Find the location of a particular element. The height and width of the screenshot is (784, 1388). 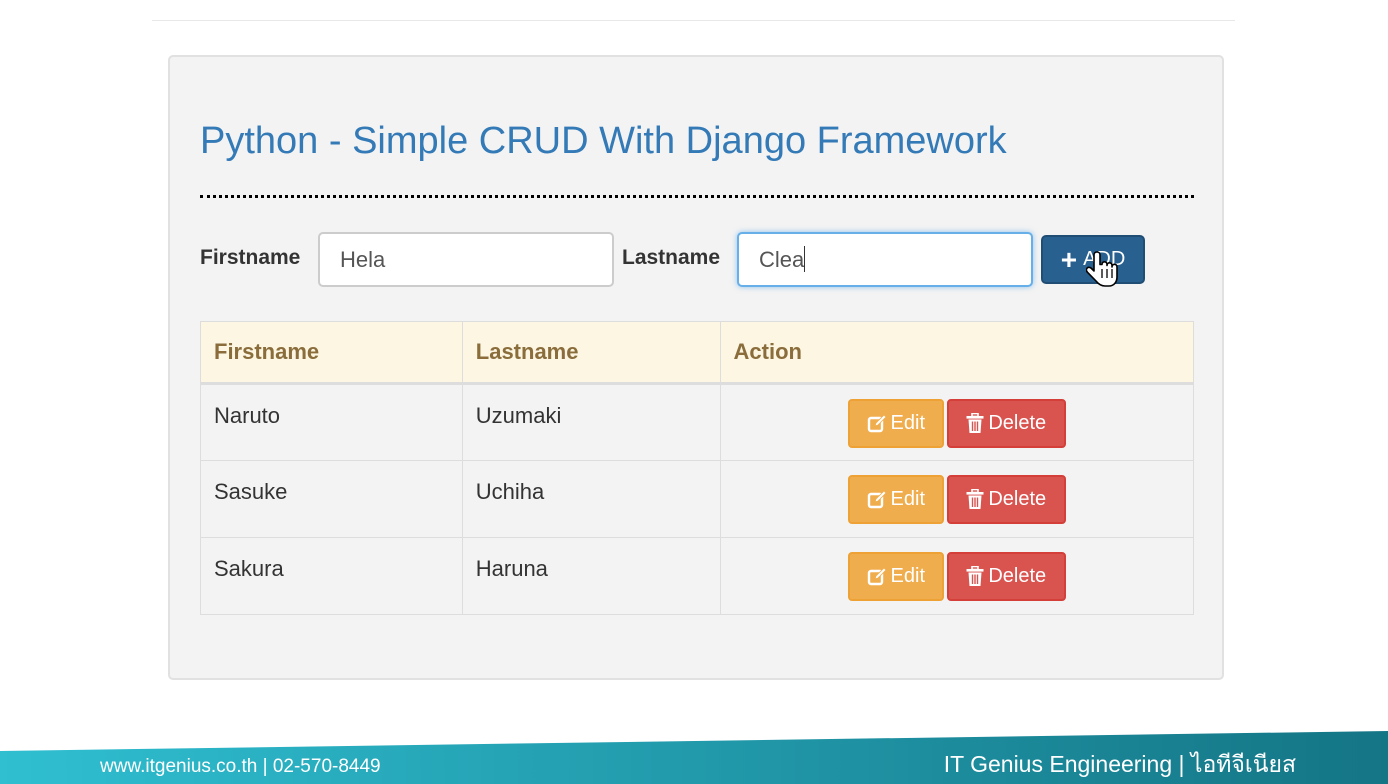

column-header-action: Action is located at coordinates (957, 353).